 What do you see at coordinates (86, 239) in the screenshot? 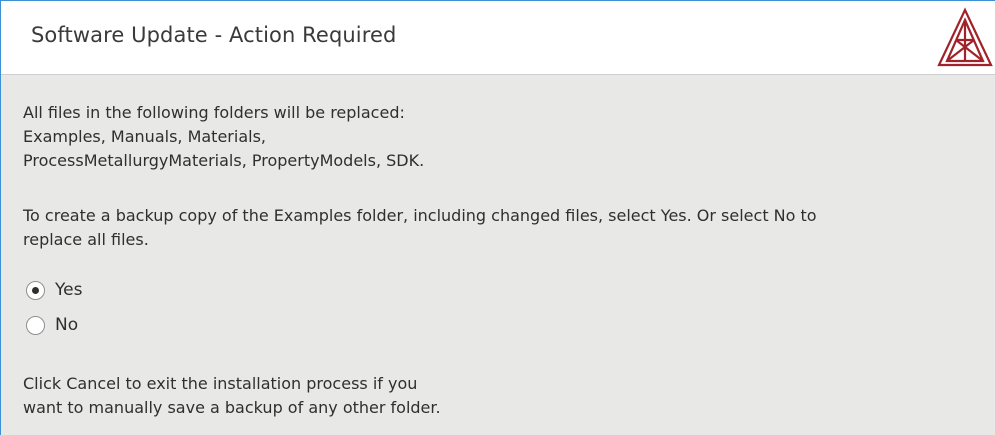
I see `text-line: replace all files.` at bounding box center [86, 239].